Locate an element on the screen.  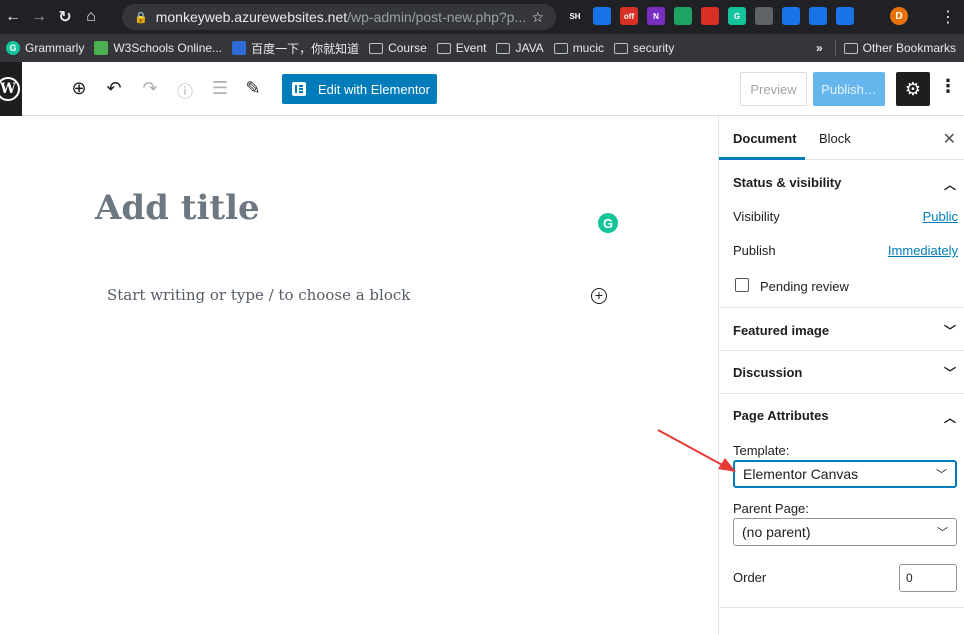
post-title-input: Add title is located at coordinates (177, 208).